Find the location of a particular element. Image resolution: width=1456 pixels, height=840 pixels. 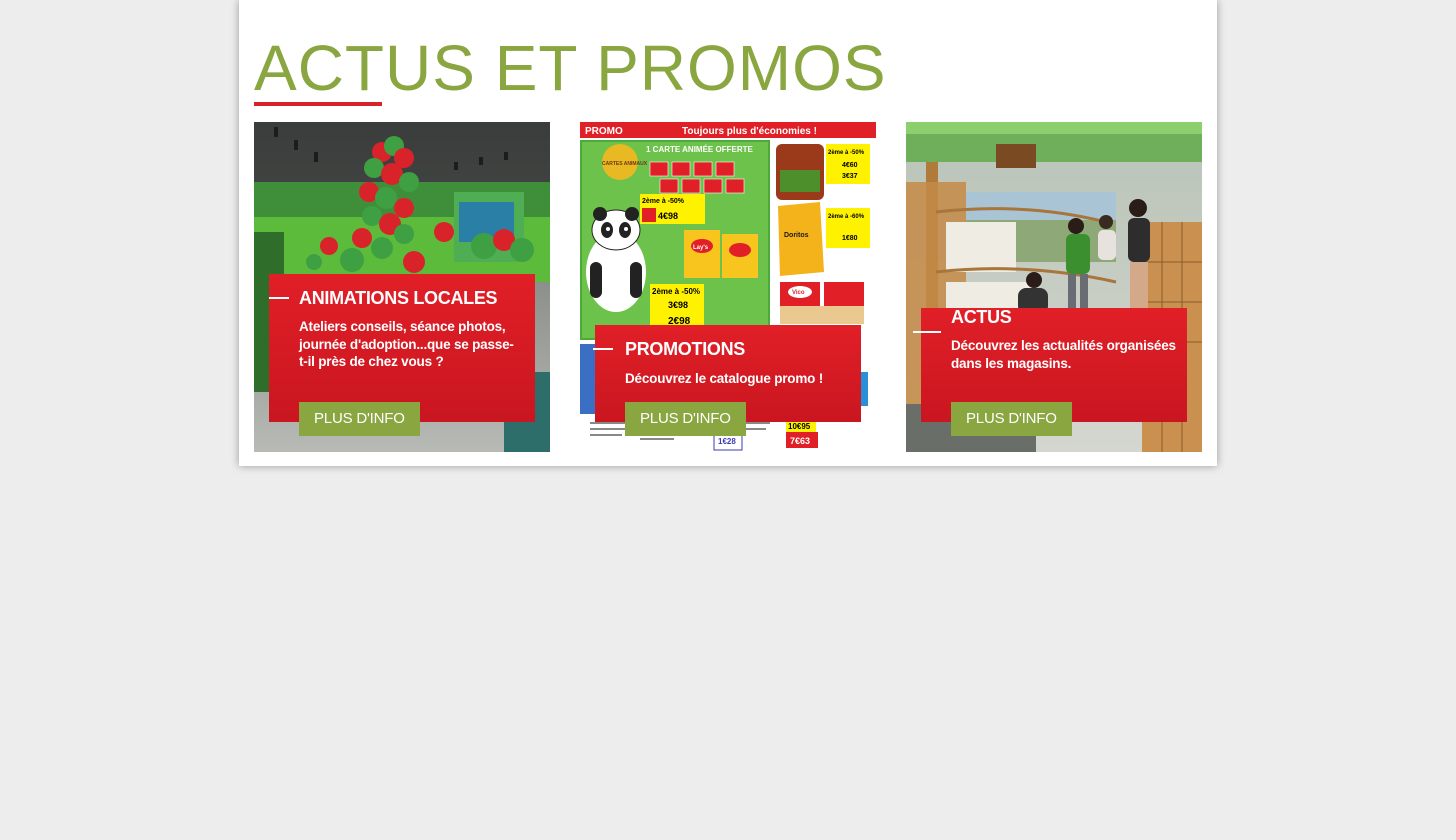

flyer-deal-2: 2ème à -50% is located at coordinates (676, 291).